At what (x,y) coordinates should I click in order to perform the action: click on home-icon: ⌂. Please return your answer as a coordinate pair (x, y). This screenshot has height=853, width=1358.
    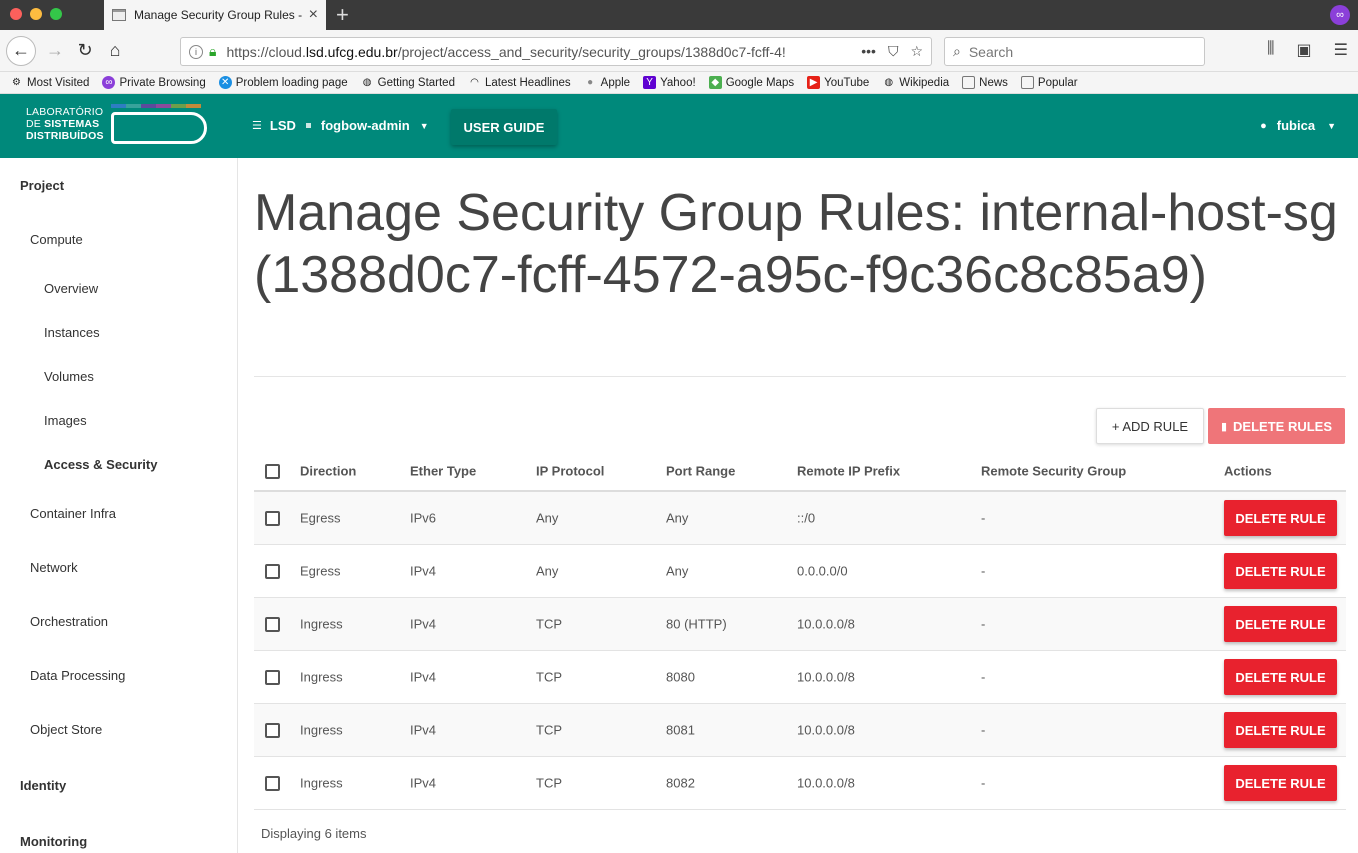
    Looking at the image, I should click on (115, 51).